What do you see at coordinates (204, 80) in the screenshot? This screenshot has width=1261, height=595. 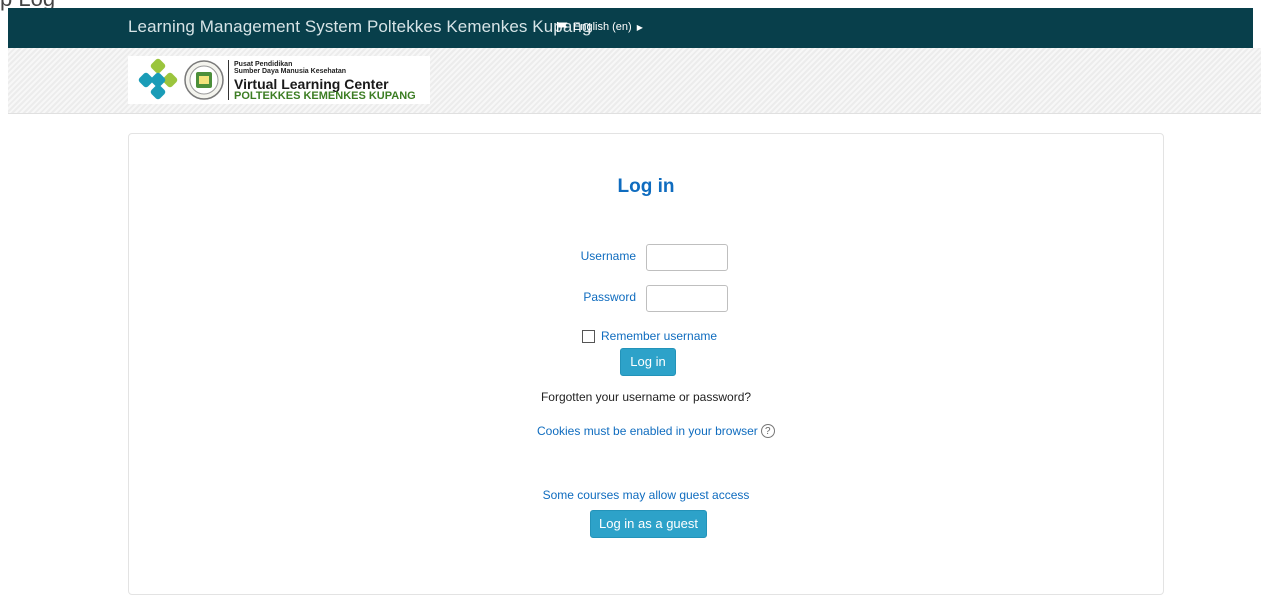 I see `poltekkes-seal-icon` at bounding box center [204, 80].